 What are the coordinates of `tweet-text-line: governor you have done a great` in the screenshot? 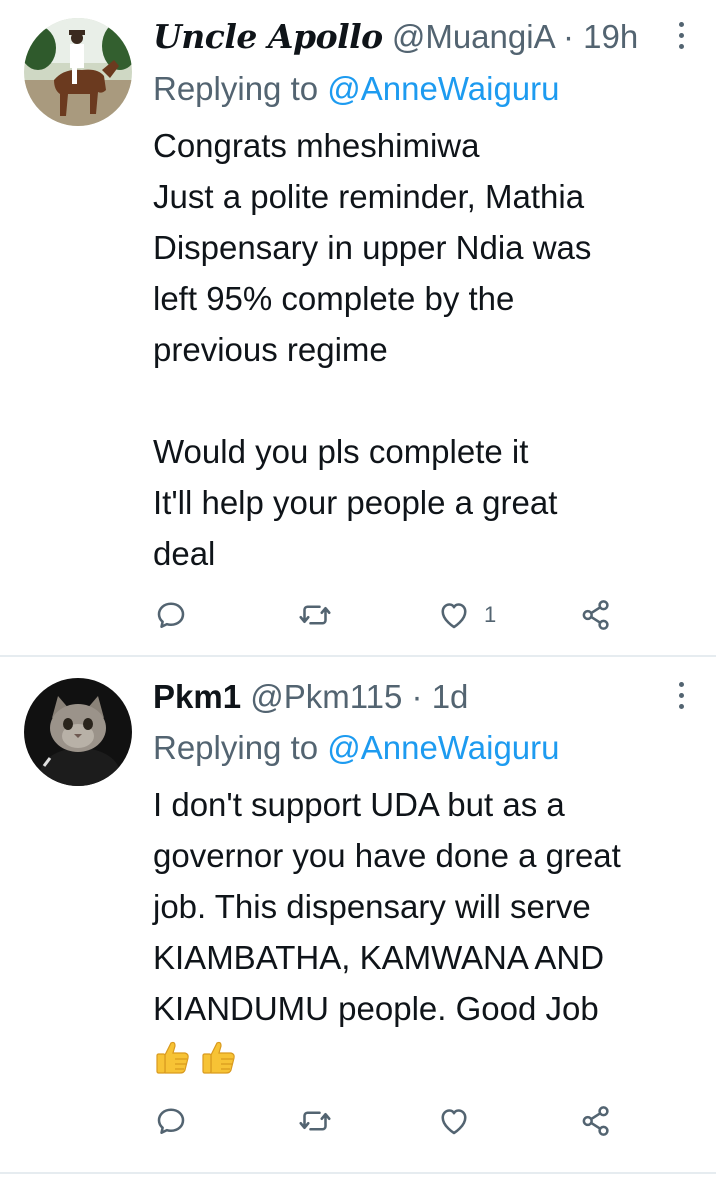 It's located at (387, 855).